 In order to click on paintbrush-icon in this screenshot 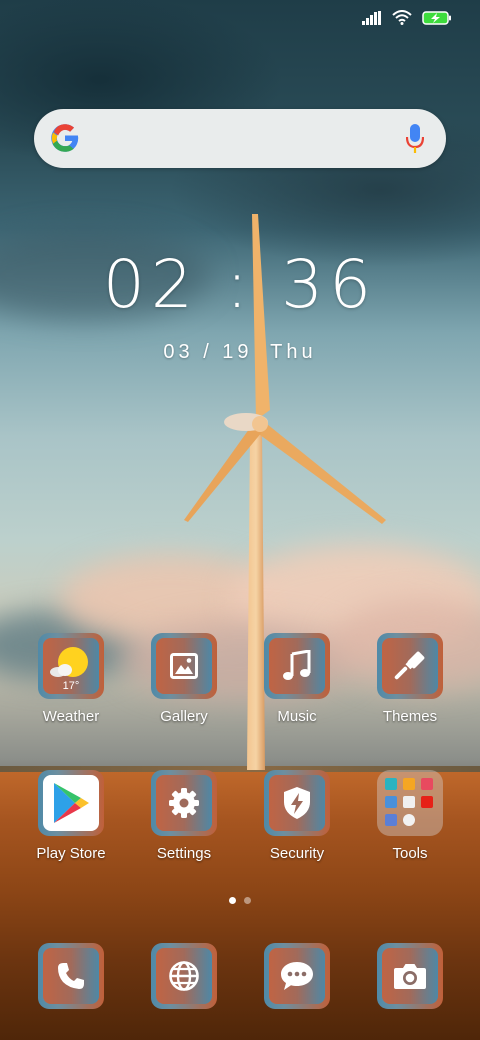, I will do `click(409, 665)`.